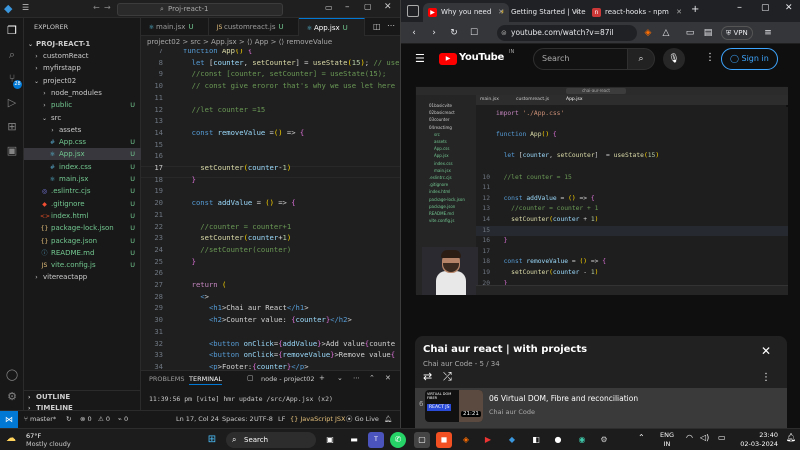  What do you see at coordinates (82, 253) in the screenshot?
I see `file-tree-item: ⓘ README.md U` at bounding box center [82, 253].